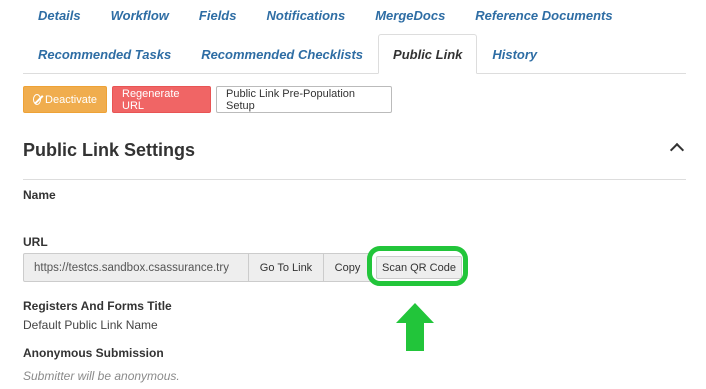 The width and height of the screenshot is (706, 389). I want to click on registers-value: Default Public Link Name, so click(90, 325).